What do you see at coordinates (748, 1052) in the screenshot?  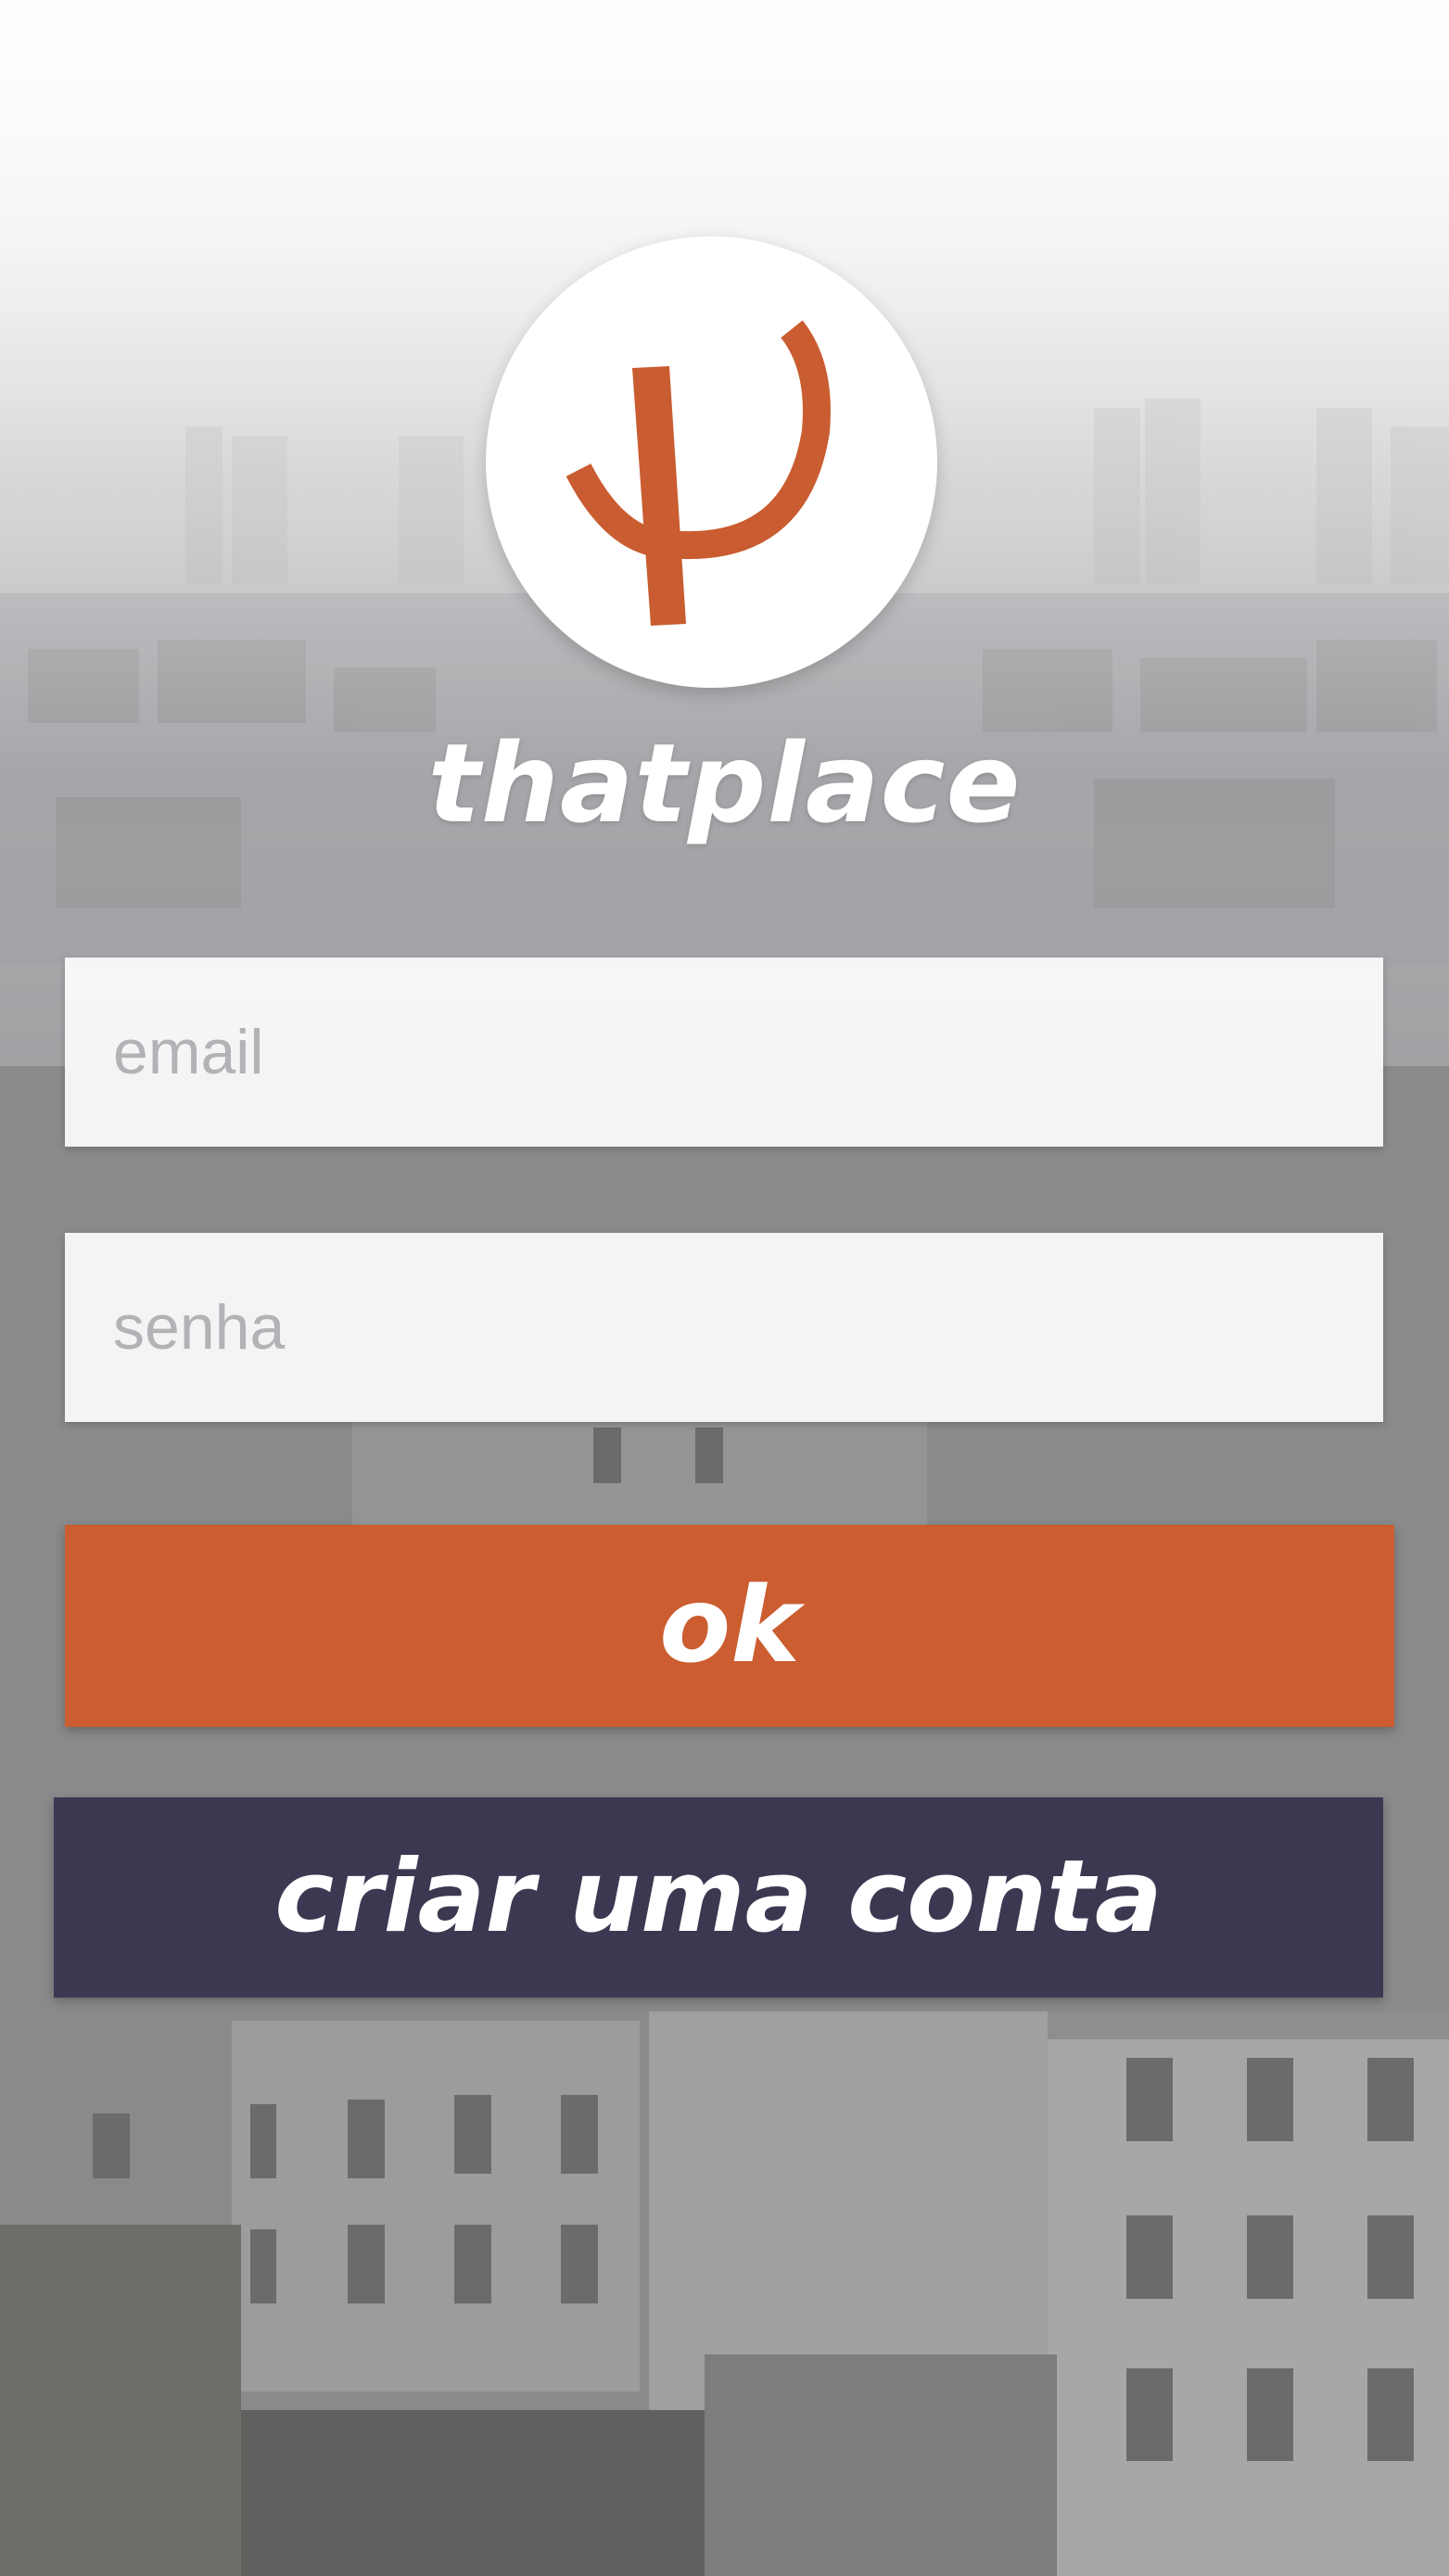 I see `email-input` at bounding box center [748, 1052].